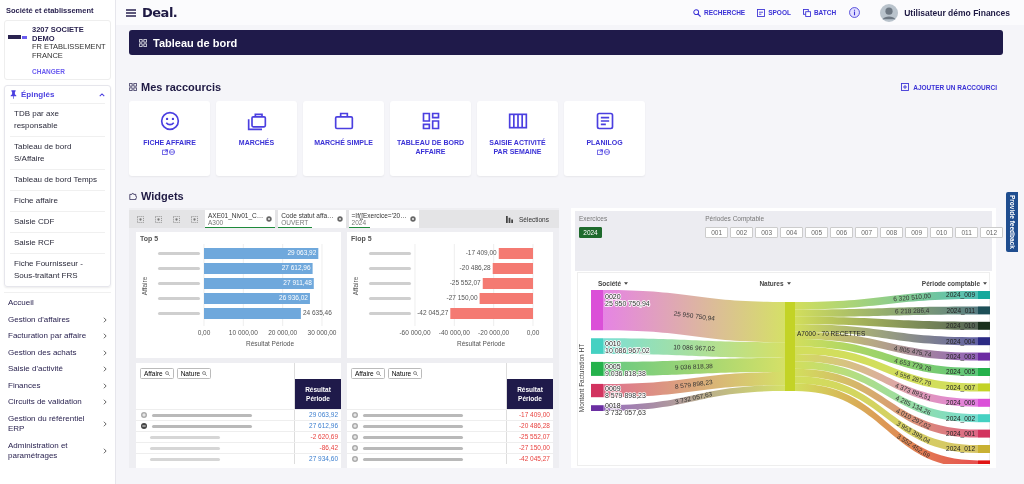  Describe the element at coordinates (13, 94) in the screenshot. I see `pin-icon` at that location.